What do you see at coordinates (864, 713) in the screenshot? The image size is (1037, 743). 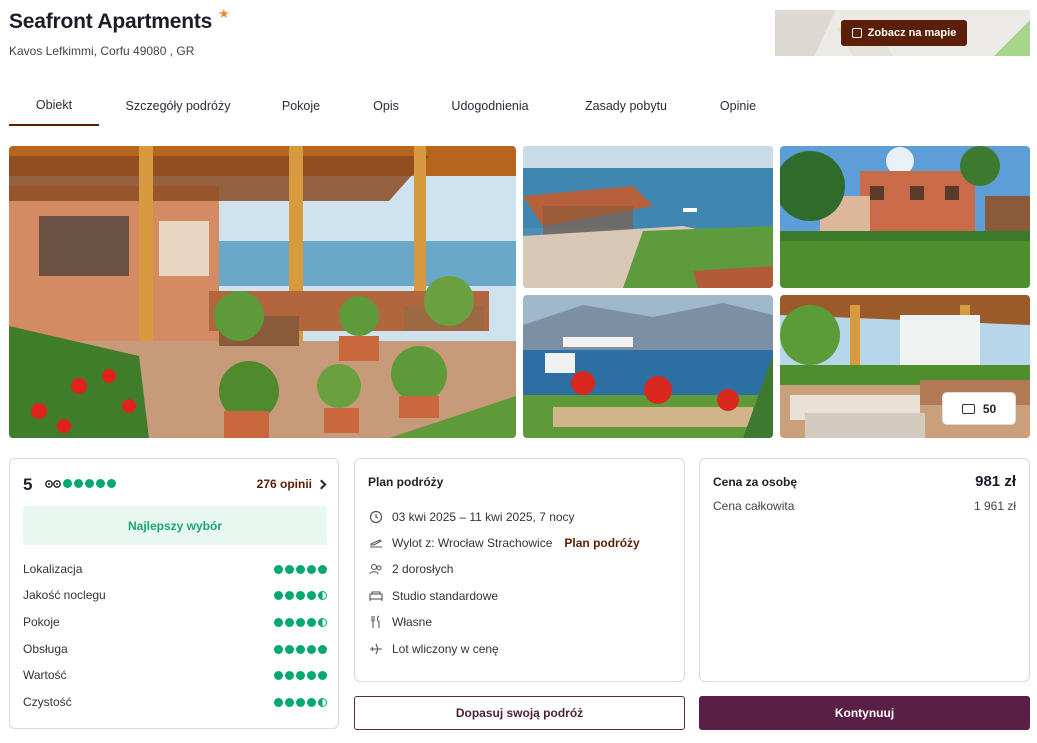 I see `continue-button: Kontynuuj` at bounding box center [864, 713].